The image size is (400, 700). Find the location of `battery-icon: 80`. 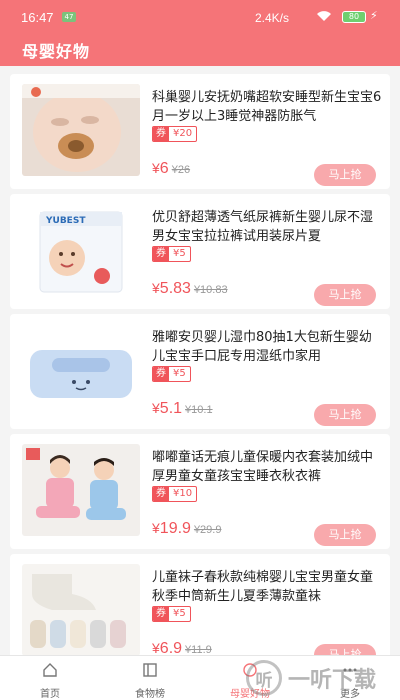

battery-icon: 80 is located at coordinates (354, 17).